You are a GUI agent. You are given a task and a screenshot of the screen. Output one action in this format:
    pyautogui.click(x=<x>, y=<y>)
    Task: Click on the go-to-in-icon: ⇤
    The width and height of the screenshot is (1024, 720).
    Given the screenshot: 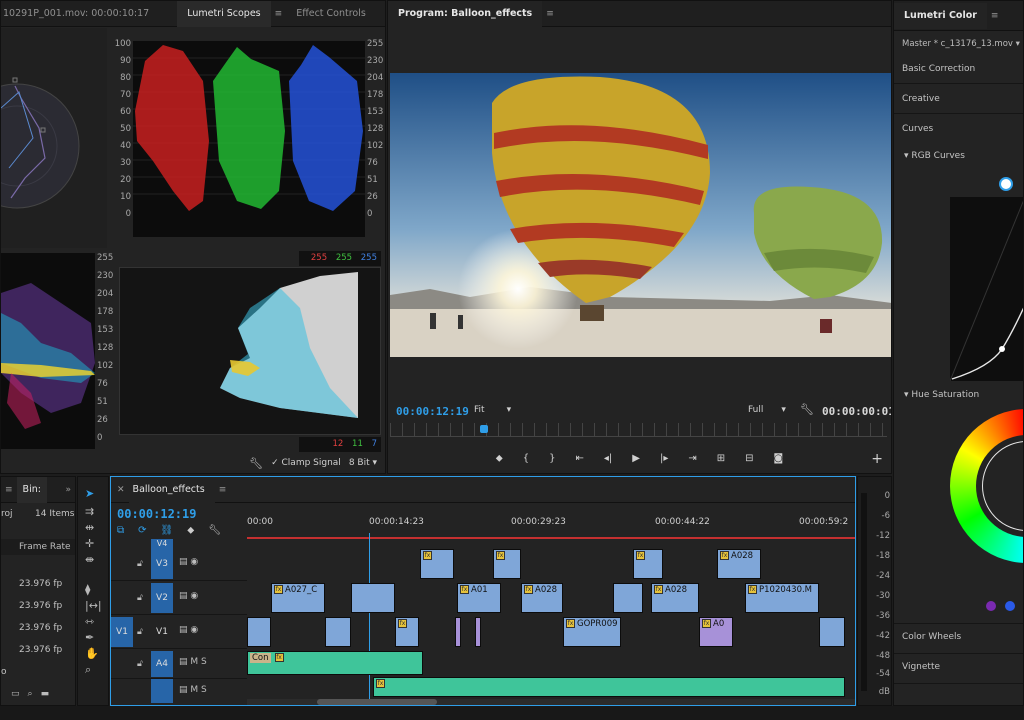 What is the action you would take?
    pyautogui.click(x=580, y=461)
    